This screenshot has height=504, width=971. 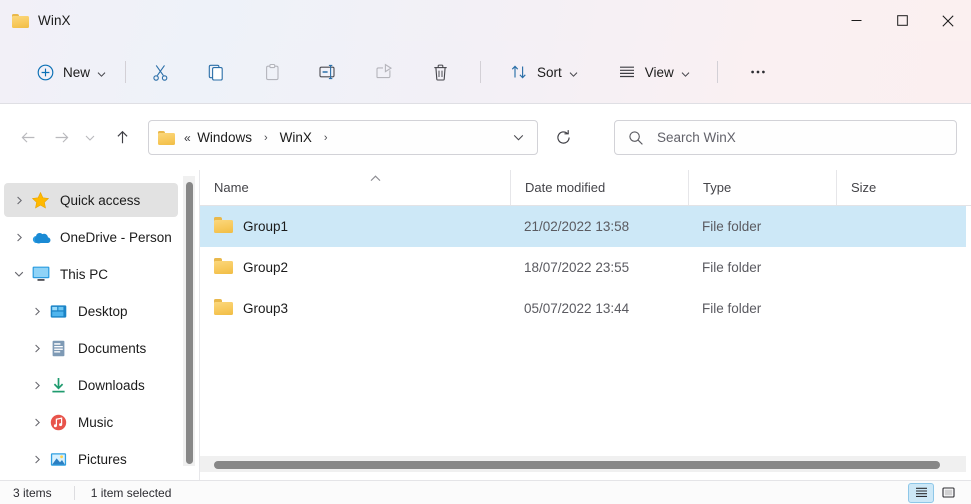 What do you see at coordinates (91, 459) in the screenshot?
I see `sidebar-item-pictures: Pictures` at bounding box center [91, 459].